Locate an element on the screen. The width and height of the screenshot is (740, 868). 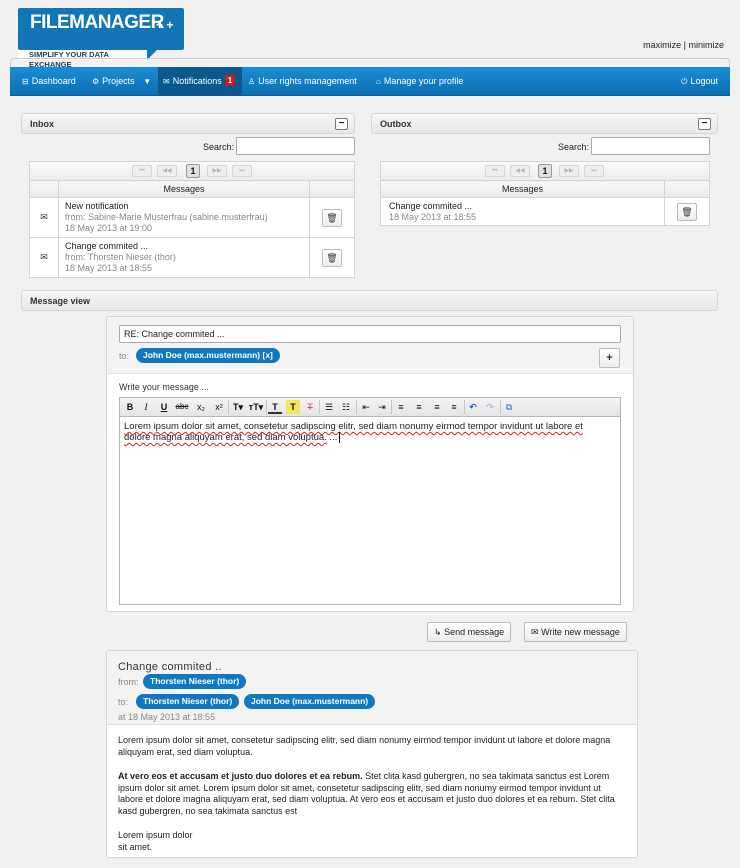
outbox-header: Outbox − is located at coordinates (544, 123).